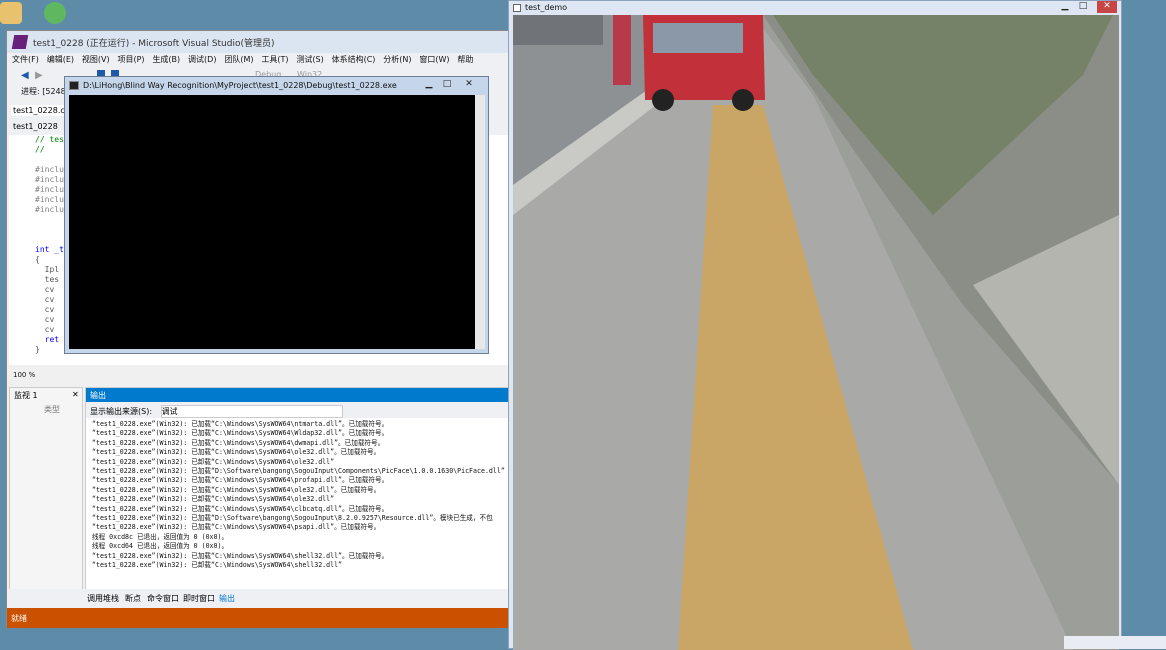 The height and width of the screenshot is (650, 1166). What do you see at coordinates (261, 377) in the screenshot?
I see `zoom-level: 100 %` at bounding box center [261, 377].